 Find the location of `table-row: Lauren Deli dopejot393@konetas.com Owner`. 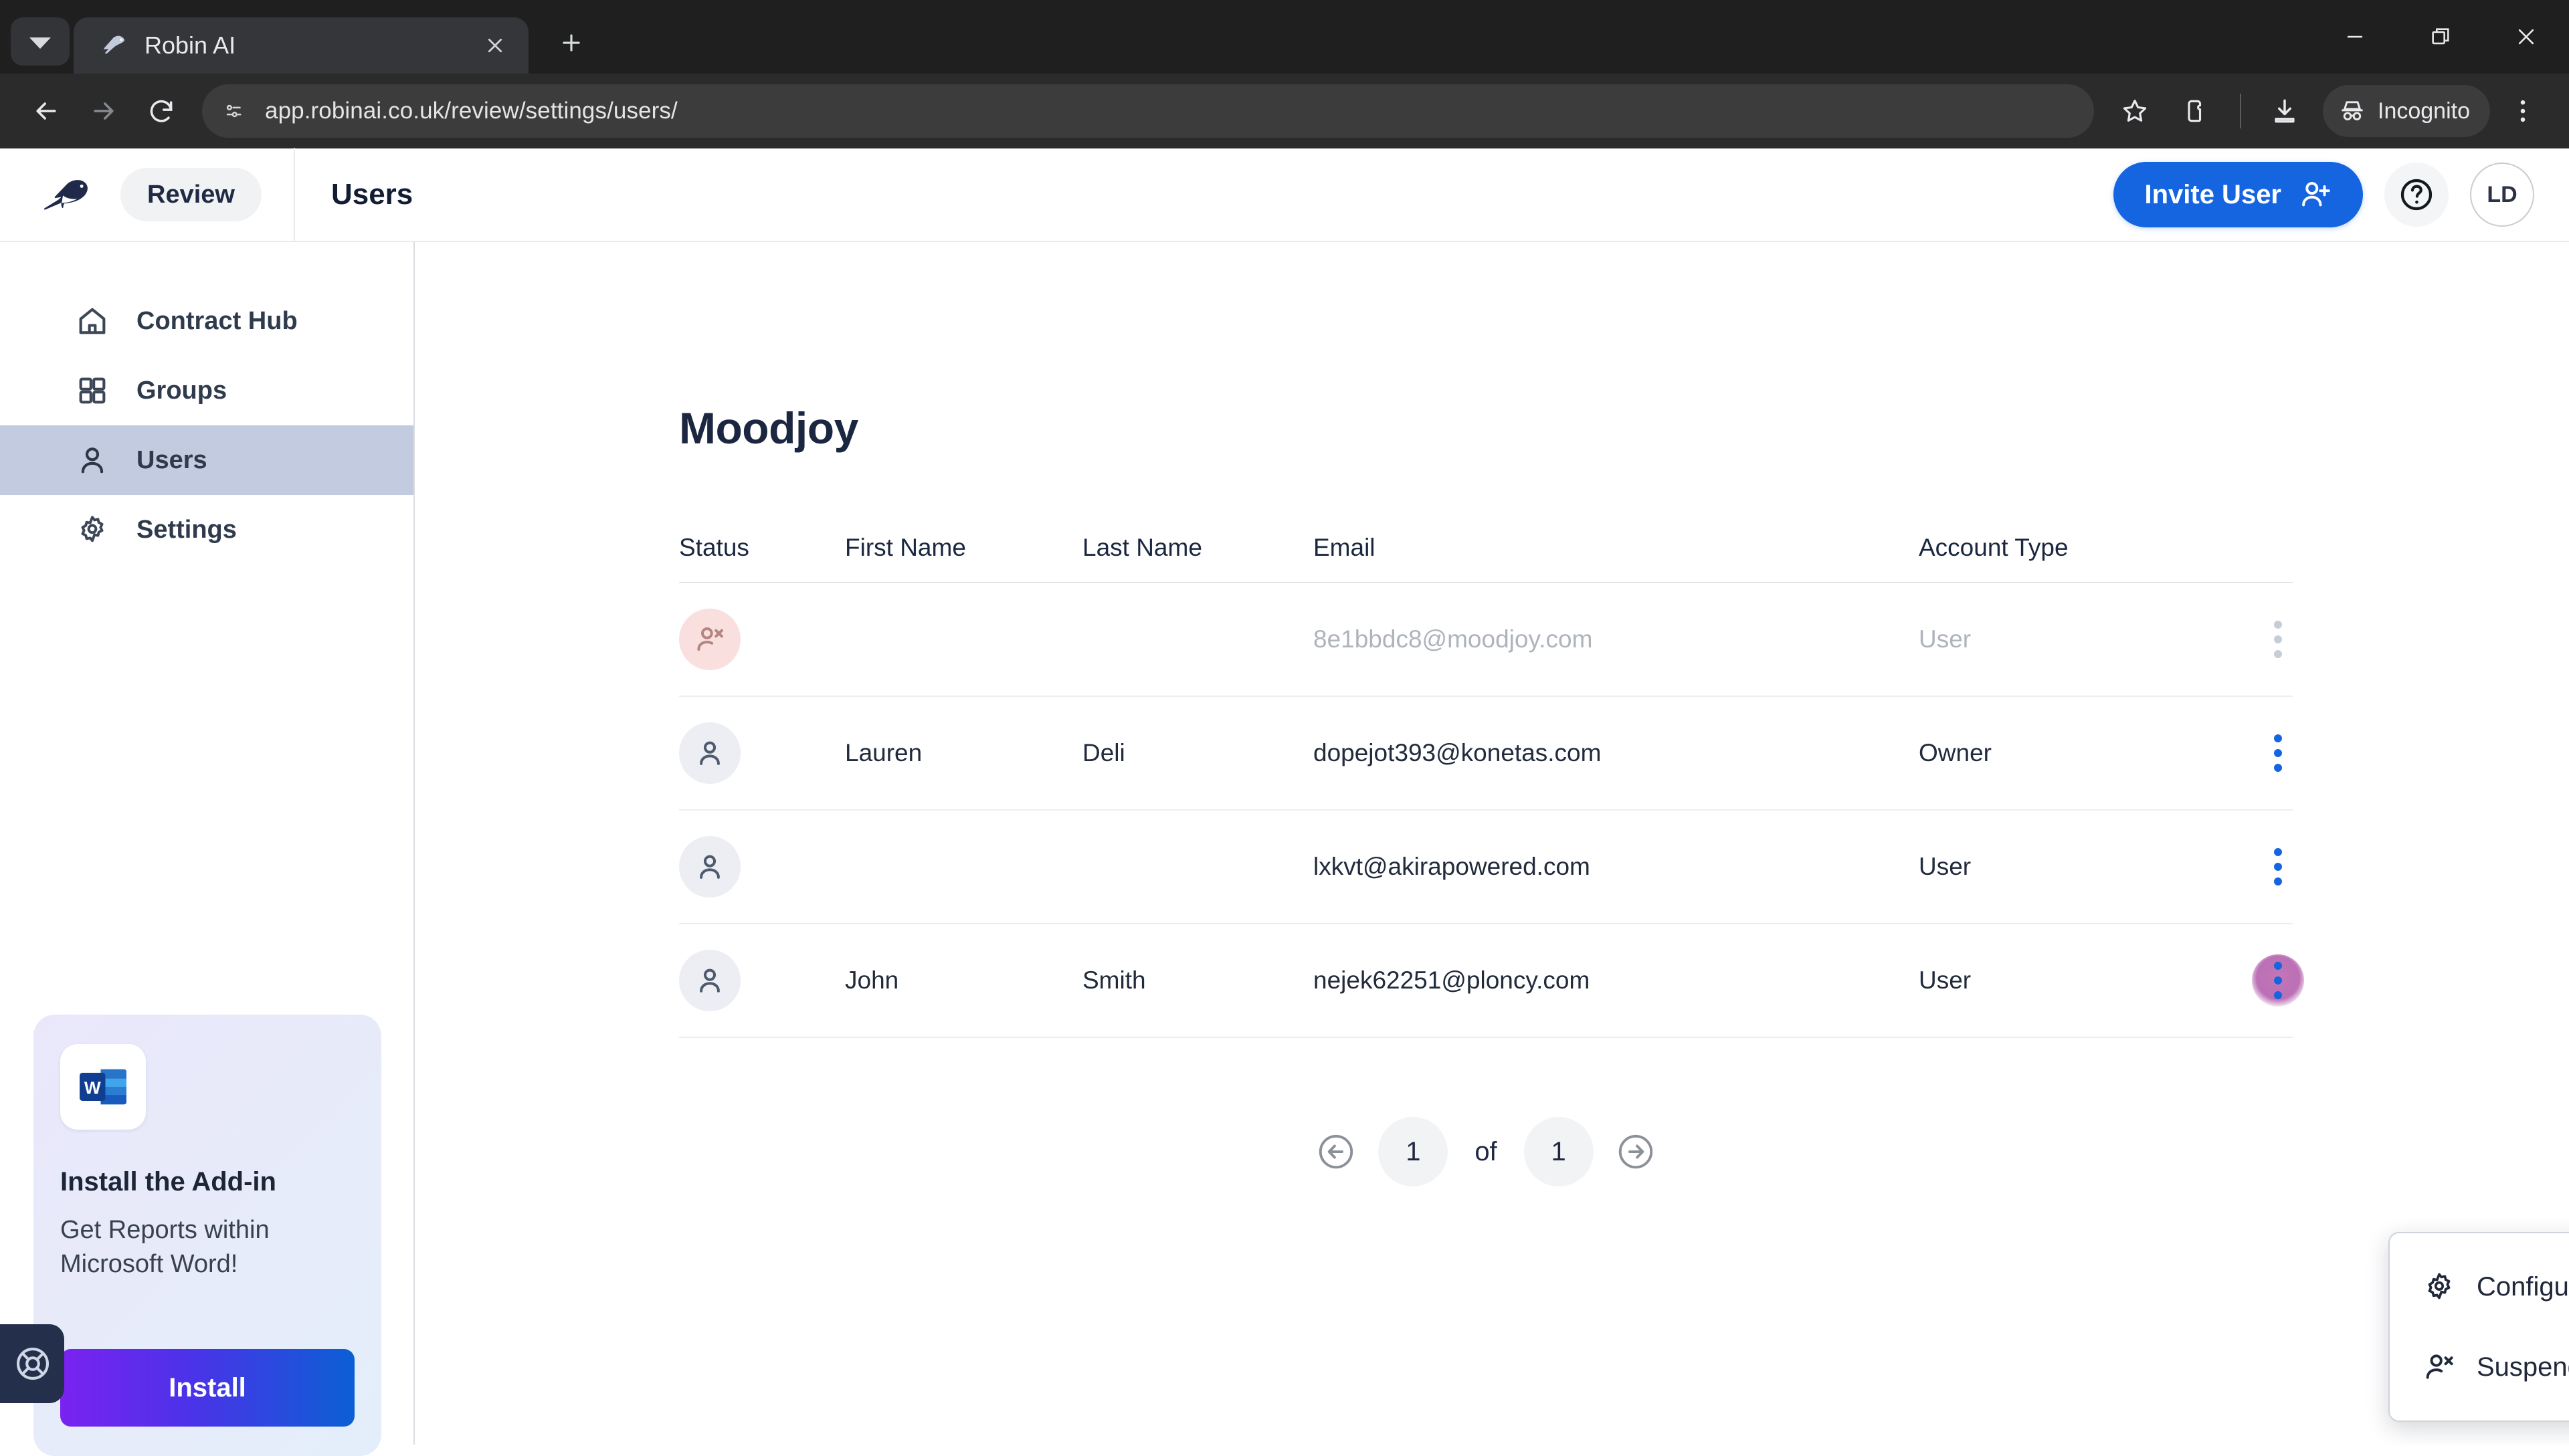

table-row: Lauren Deli dopejot393@konetas.com Owner is located at coordinates (1486, 754).